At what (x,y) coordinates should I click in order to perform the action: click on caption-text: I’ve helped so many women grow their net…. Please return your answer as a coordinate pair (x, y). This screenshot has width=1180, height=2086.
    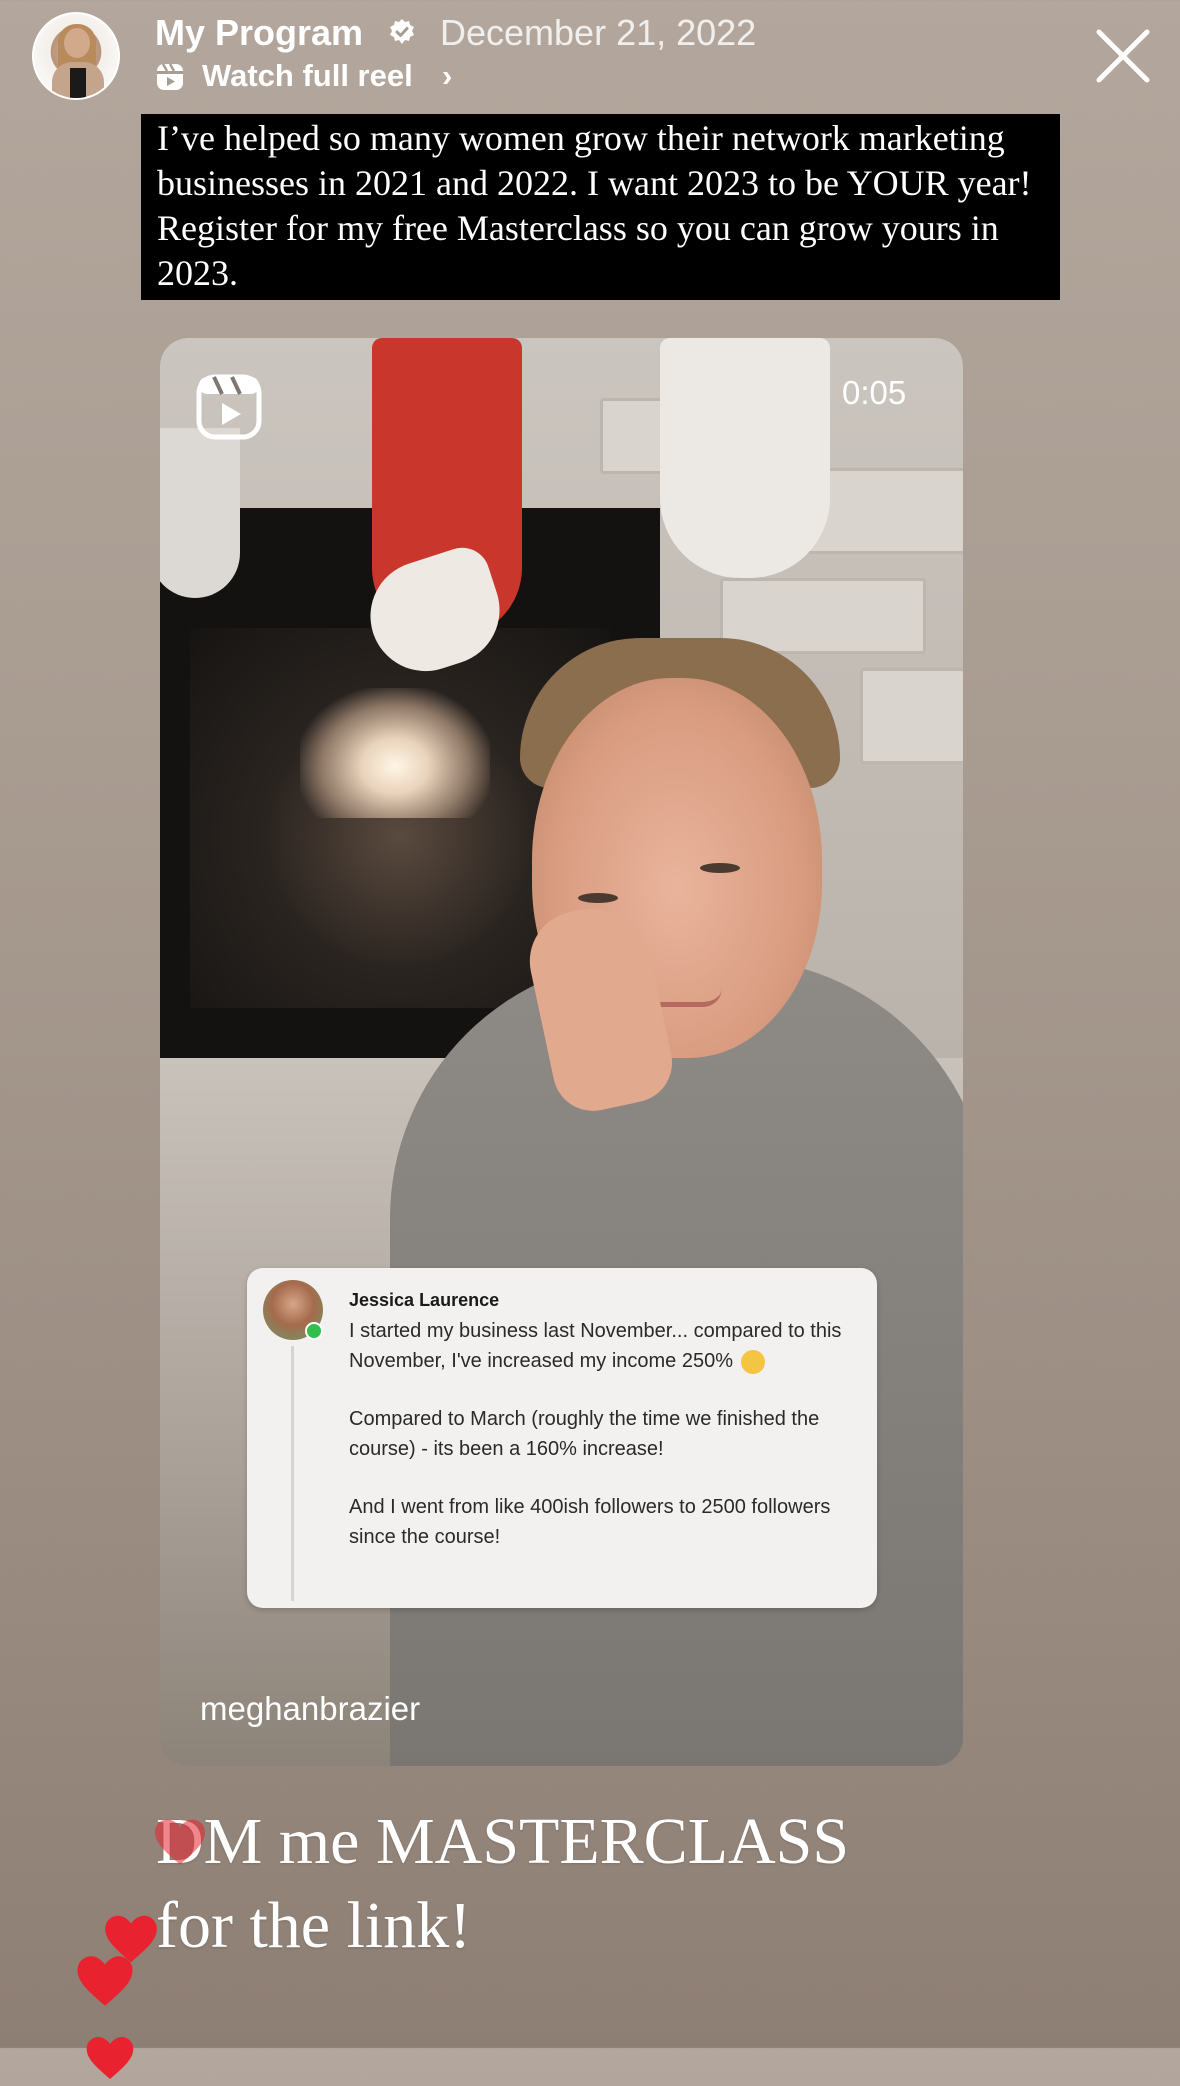
    Looking at the image, I should click on (600, 207).